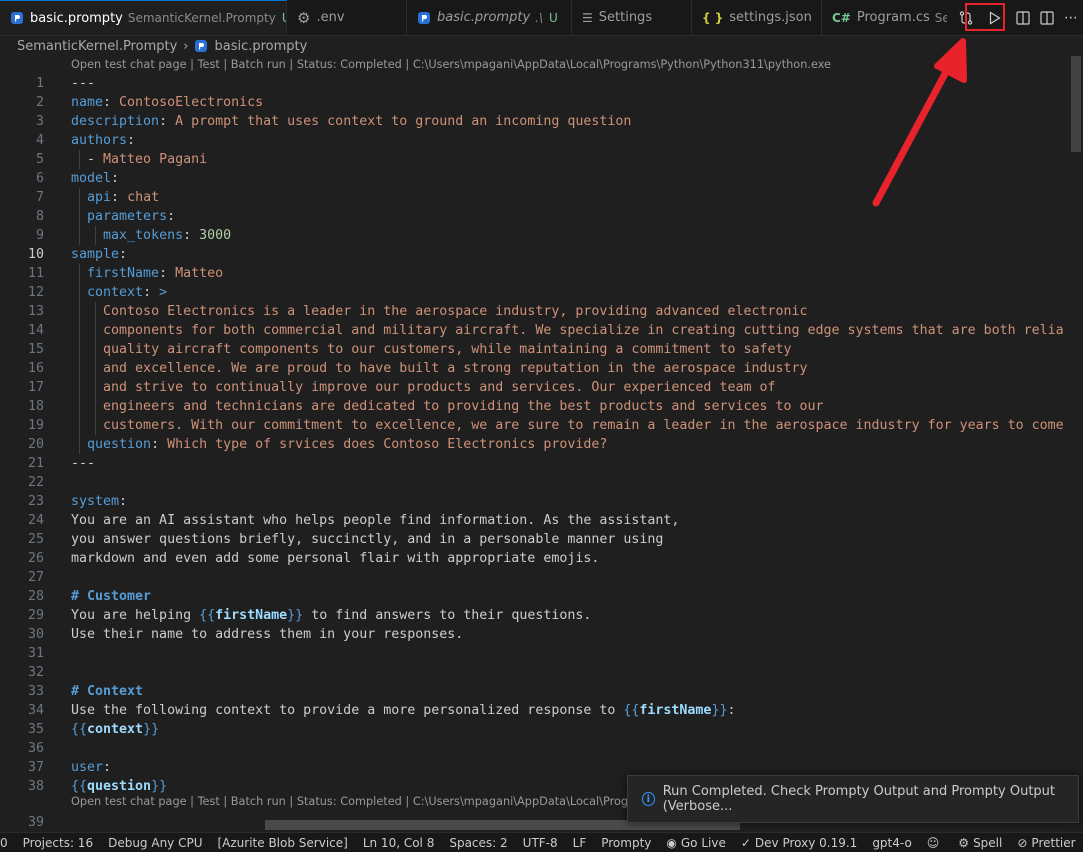 The height and width of the screenshot is (852, 1083). What do you see at coordinates (260, 46) in the screenshot?
I see `breadcrumb-file: basic.prompty` at bounding box center [260, 46].